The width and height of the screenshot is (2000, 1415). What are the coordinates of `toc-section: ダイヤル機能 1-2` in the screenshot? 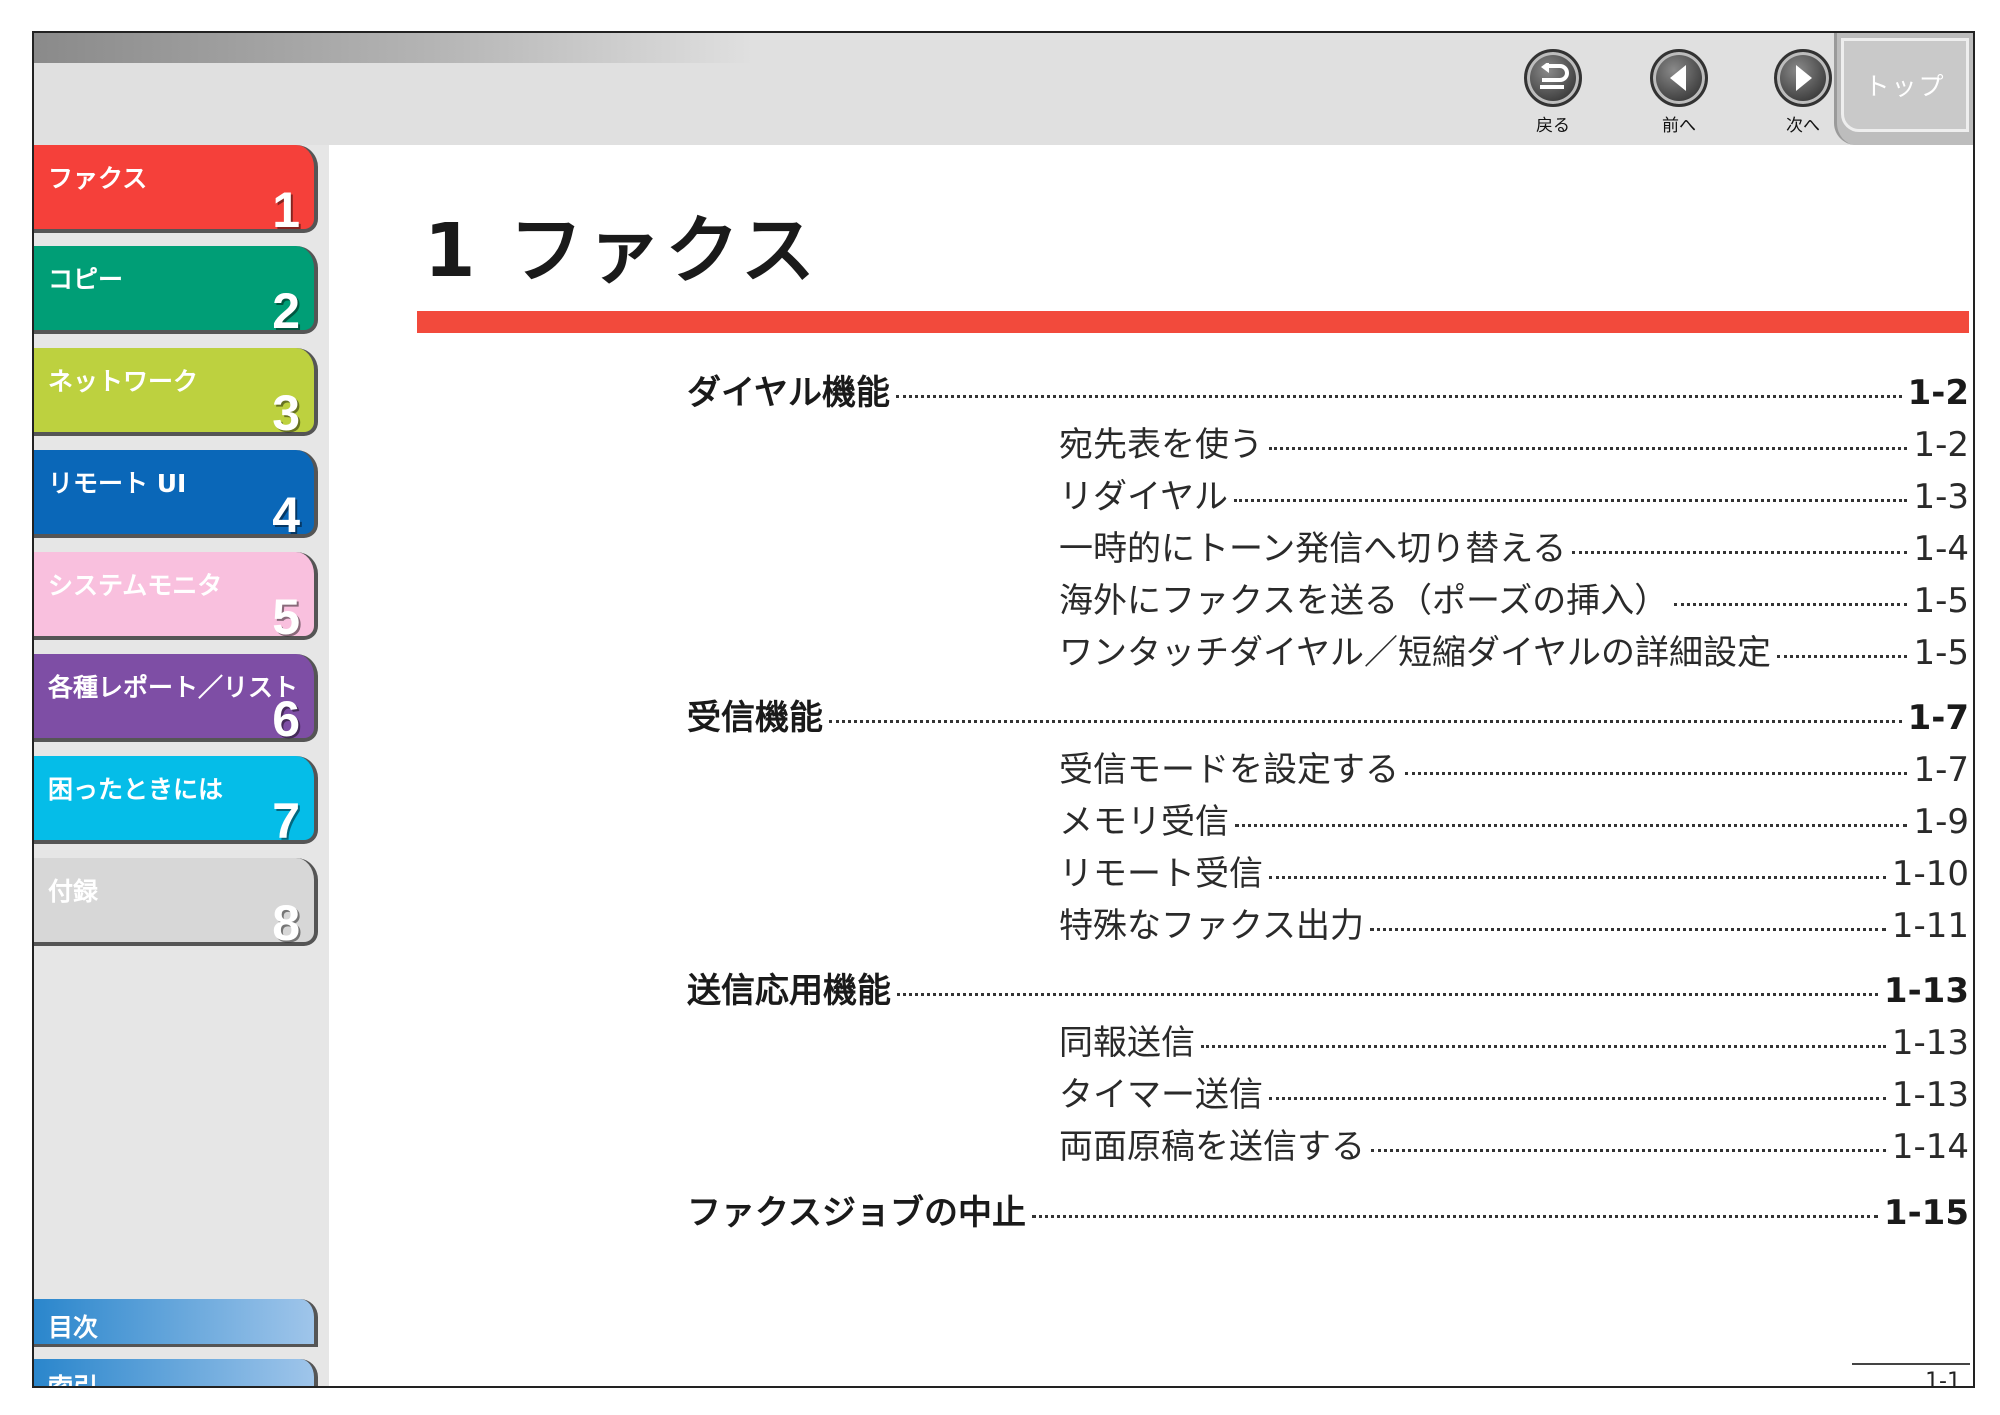 It's located at (1328, 389).